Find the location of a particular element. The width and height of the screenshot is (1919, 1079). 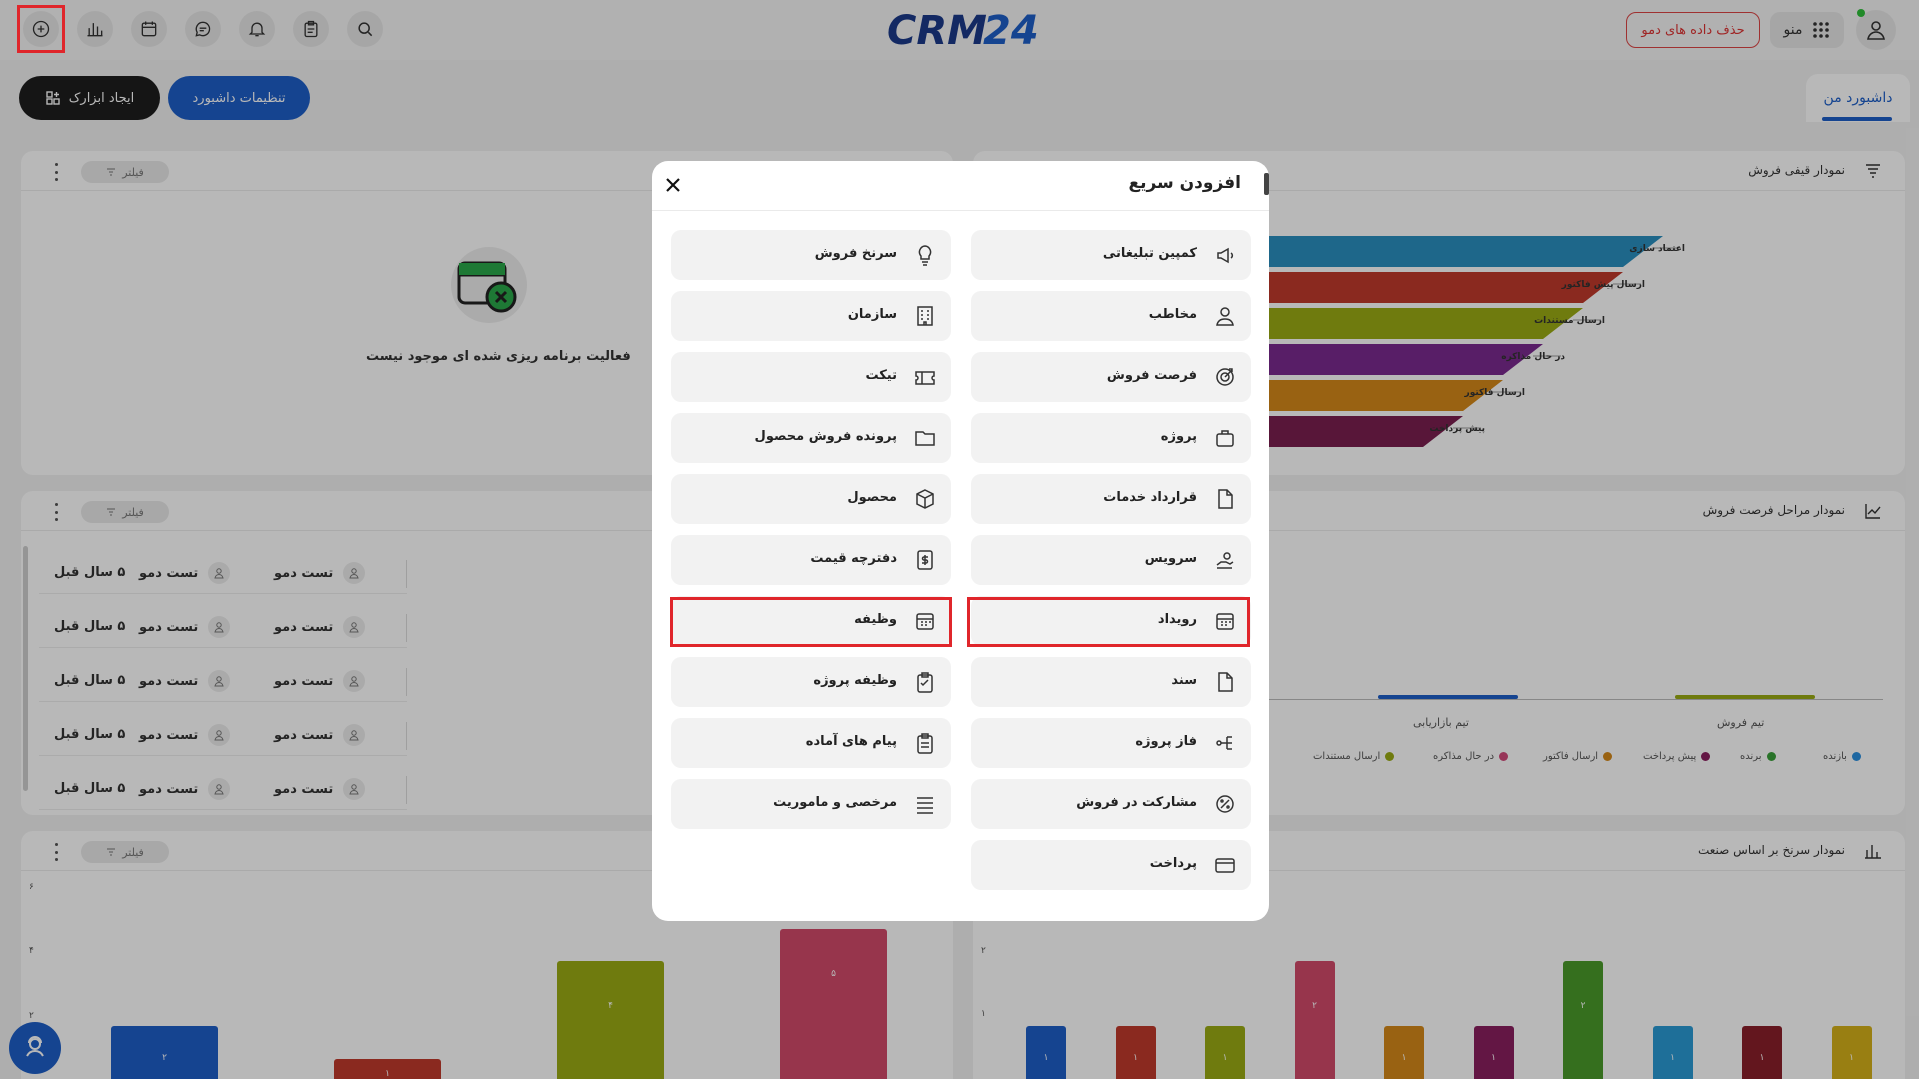

quick-add-item: کمپین تبلیغاتی is located at coordinates (1111, 255).